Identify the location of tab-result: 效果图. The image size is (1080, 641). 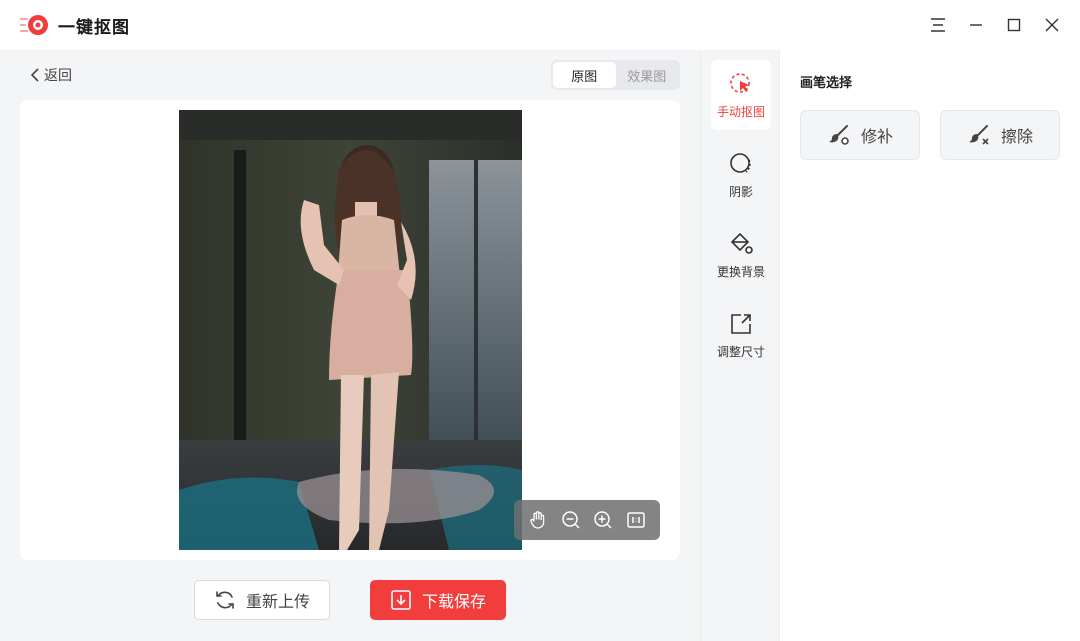
(647, 75).